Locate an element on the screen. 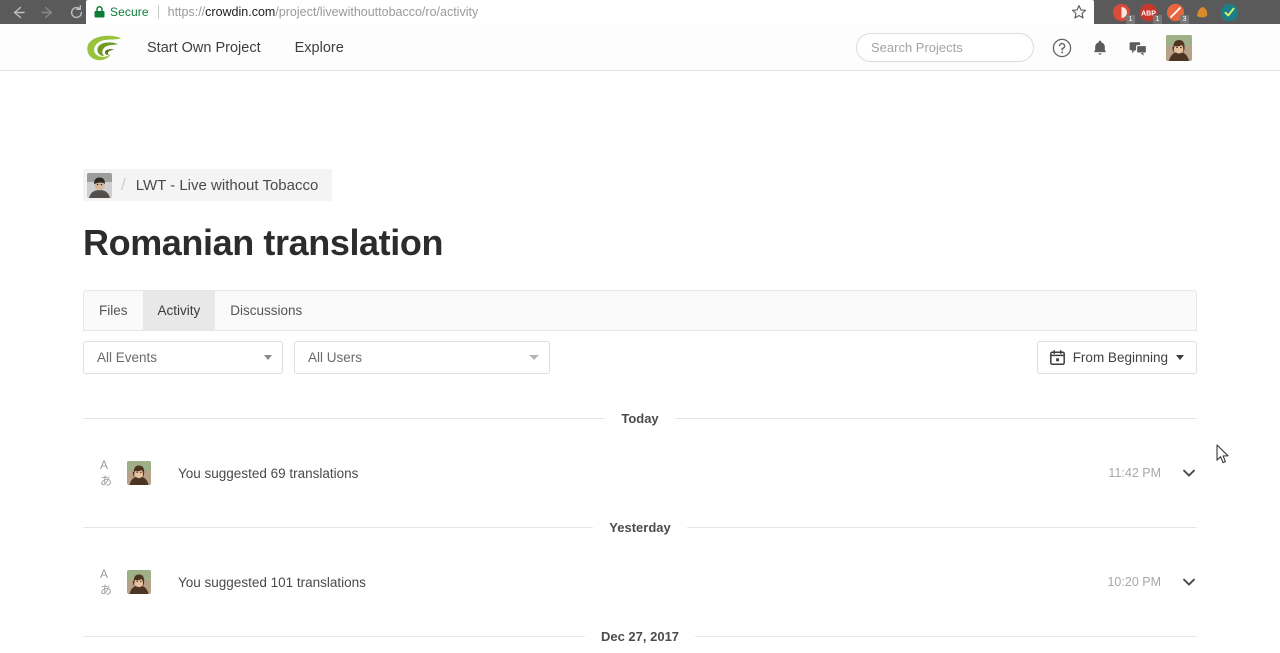 This screenshot has height=653, width=1280. tab-discussions: Discussions is located at coordinates (266, 310).